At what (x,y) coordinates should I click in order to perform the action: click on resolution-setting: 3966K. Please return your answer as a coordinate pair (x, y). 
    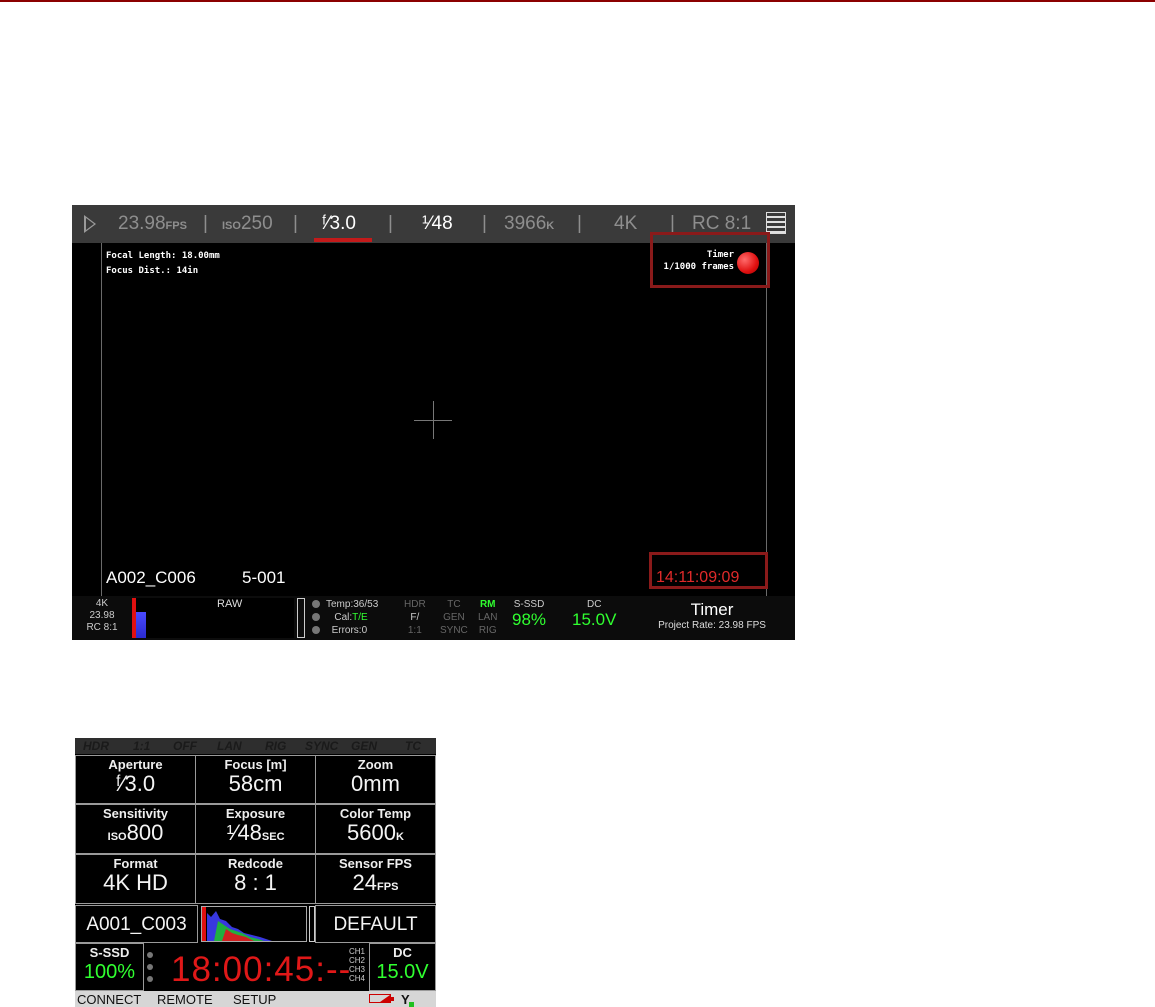
    Looking at the image, I should click on (529, 224).